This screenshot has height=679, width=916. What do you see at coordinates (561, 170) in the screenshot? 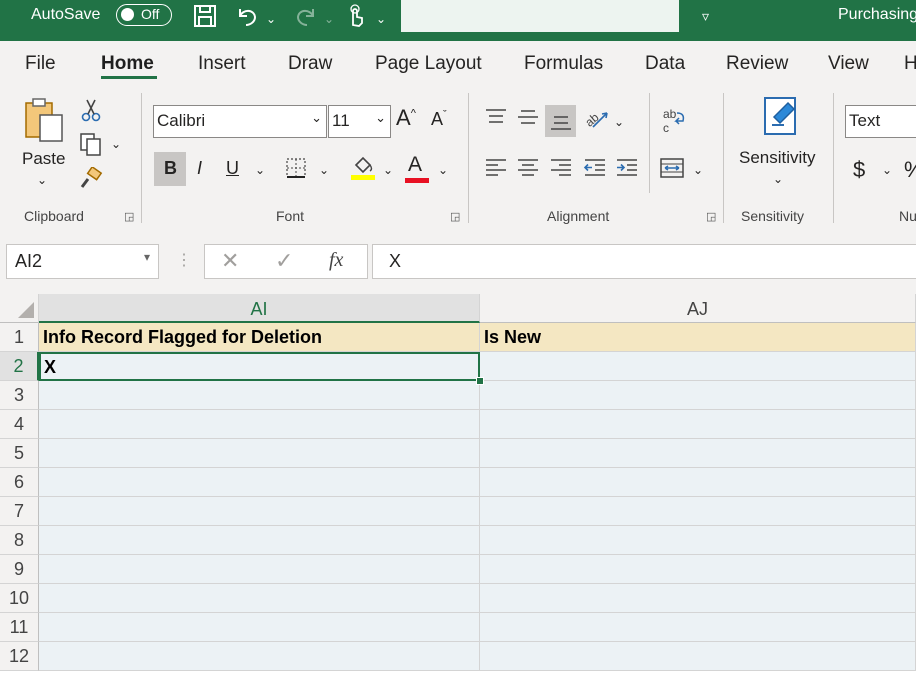
I see `align-right-icon` at bounding box center [561, 170].